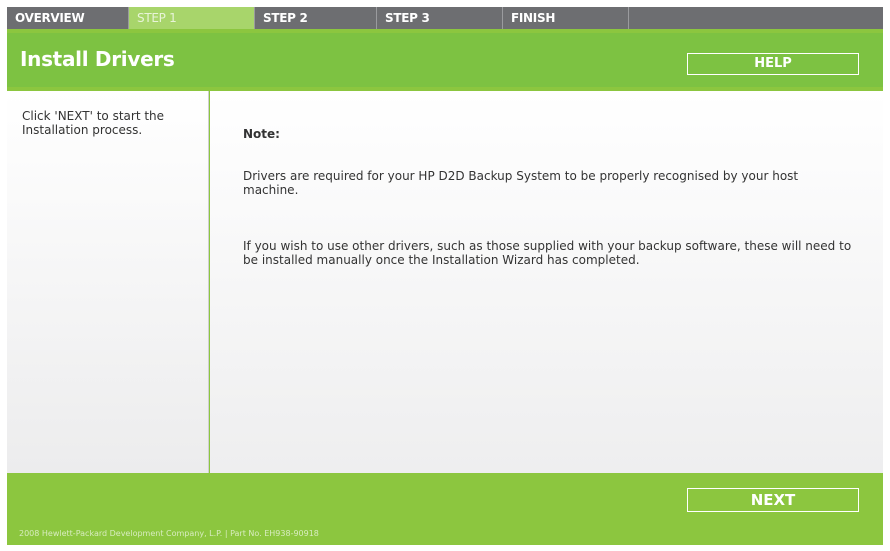 The width and height of the screenshot is (890, 551). I want to click on note-heading: Note:, so click(261, 134).